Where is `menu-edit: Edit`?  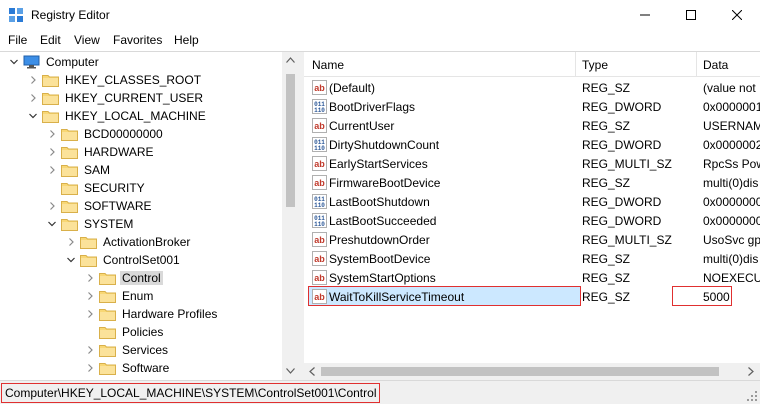
menu-edit: Edit is located at coordinates (50, 40).